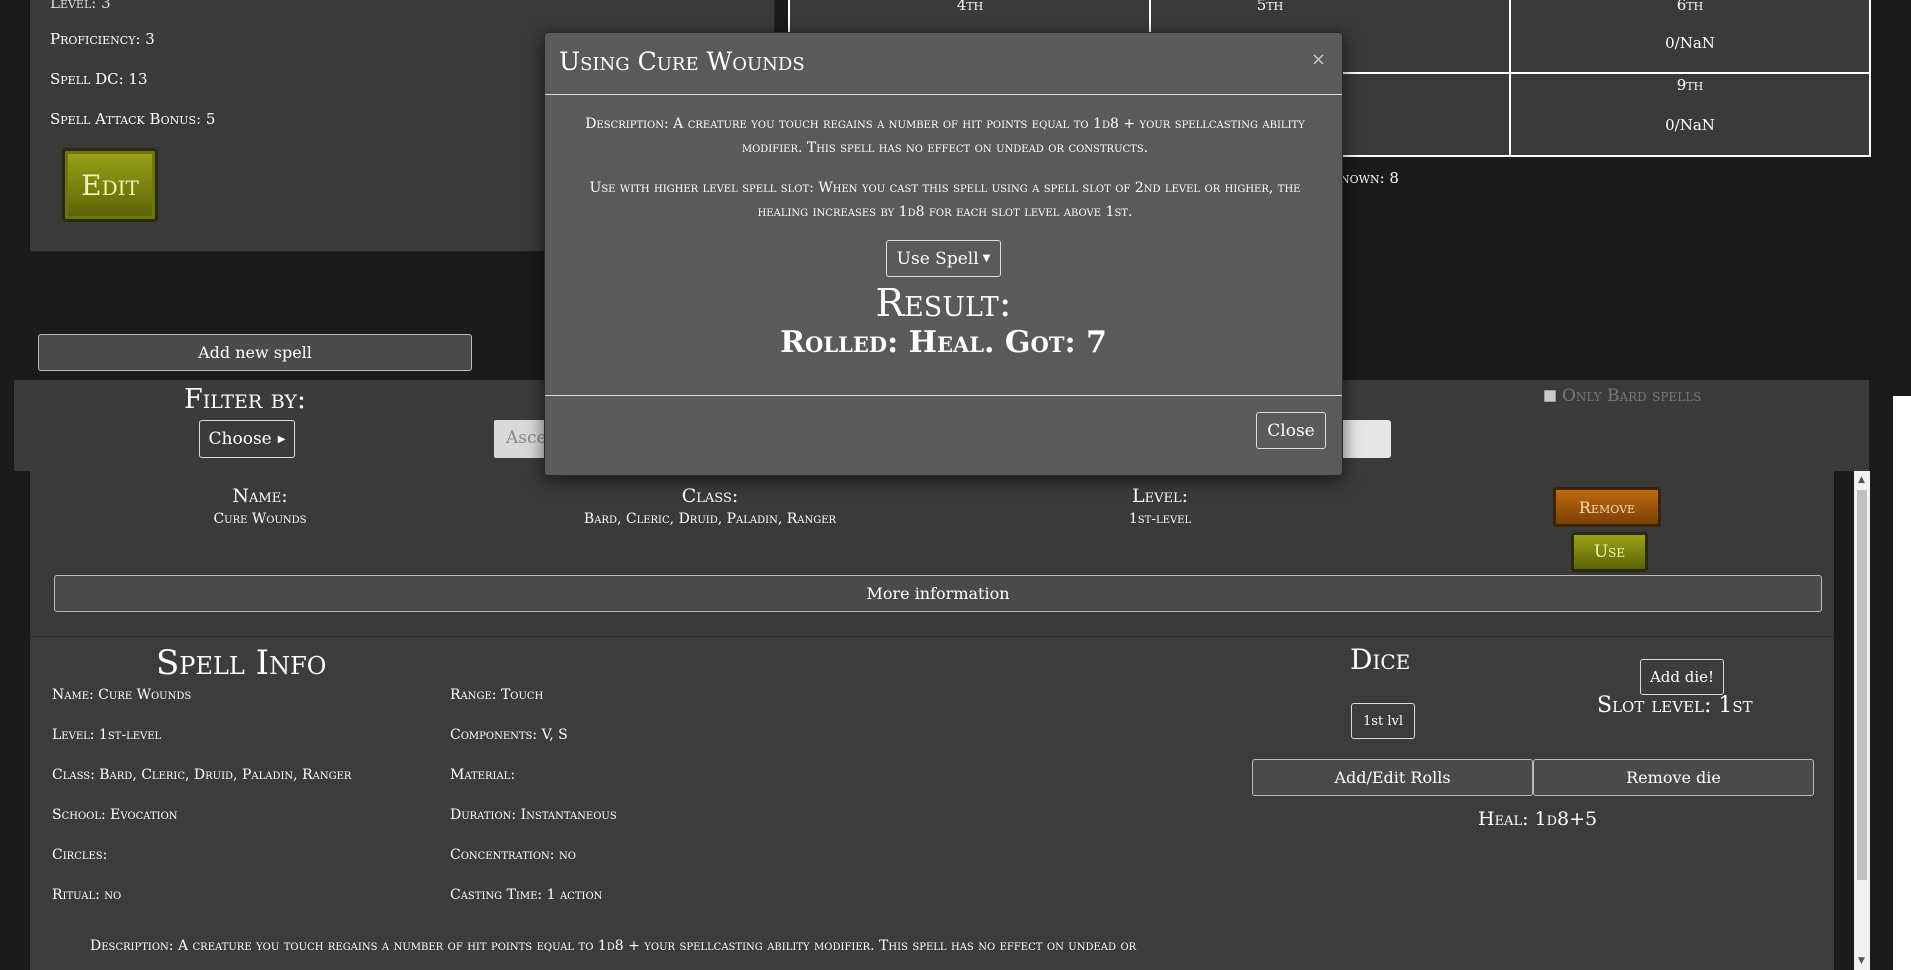  What do you see at coordinates (943, 395) in the screenshot?
I see `modal-footer-divider` at bounding box center [943, 395].